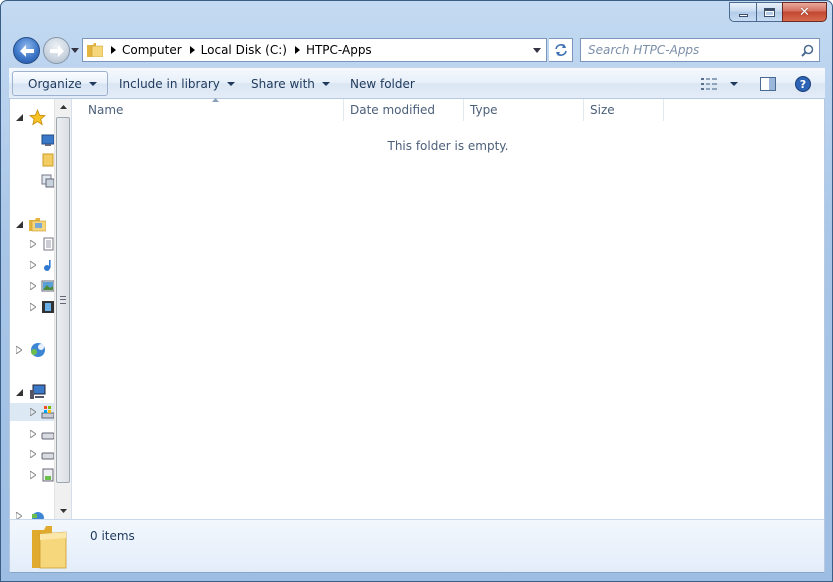  I want to click on tree-item-pictures, so click(32, 286).